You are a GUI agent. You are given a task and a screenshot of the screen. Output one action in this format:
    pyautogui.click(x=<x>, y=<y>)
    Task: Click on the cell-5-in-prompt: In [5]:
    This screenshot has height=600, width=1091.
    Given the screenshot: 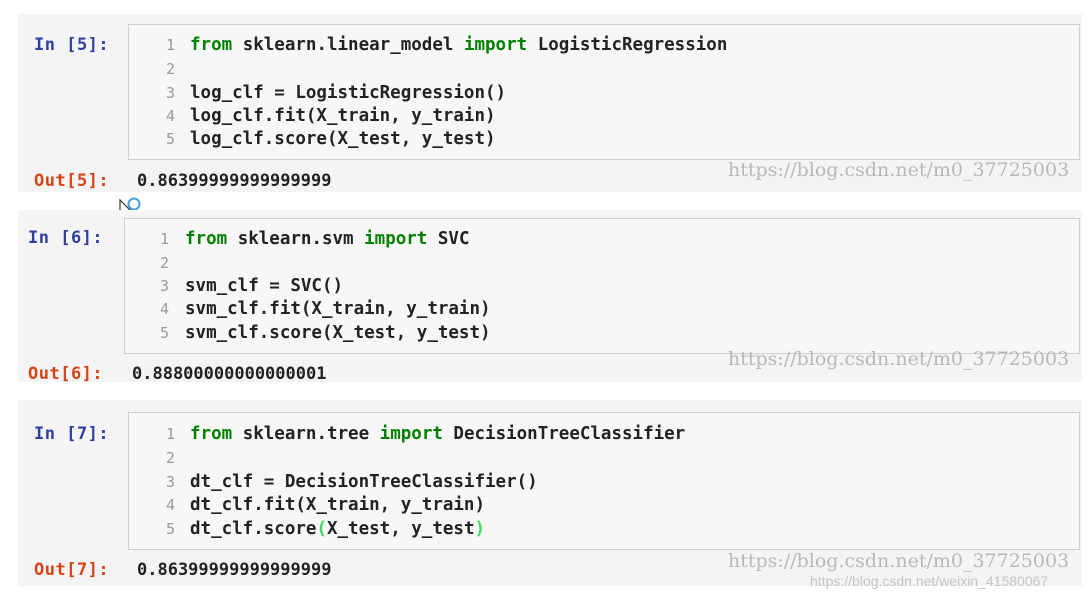 What is the action you would take?
    pyautogui.click(x=72, y=45)
    